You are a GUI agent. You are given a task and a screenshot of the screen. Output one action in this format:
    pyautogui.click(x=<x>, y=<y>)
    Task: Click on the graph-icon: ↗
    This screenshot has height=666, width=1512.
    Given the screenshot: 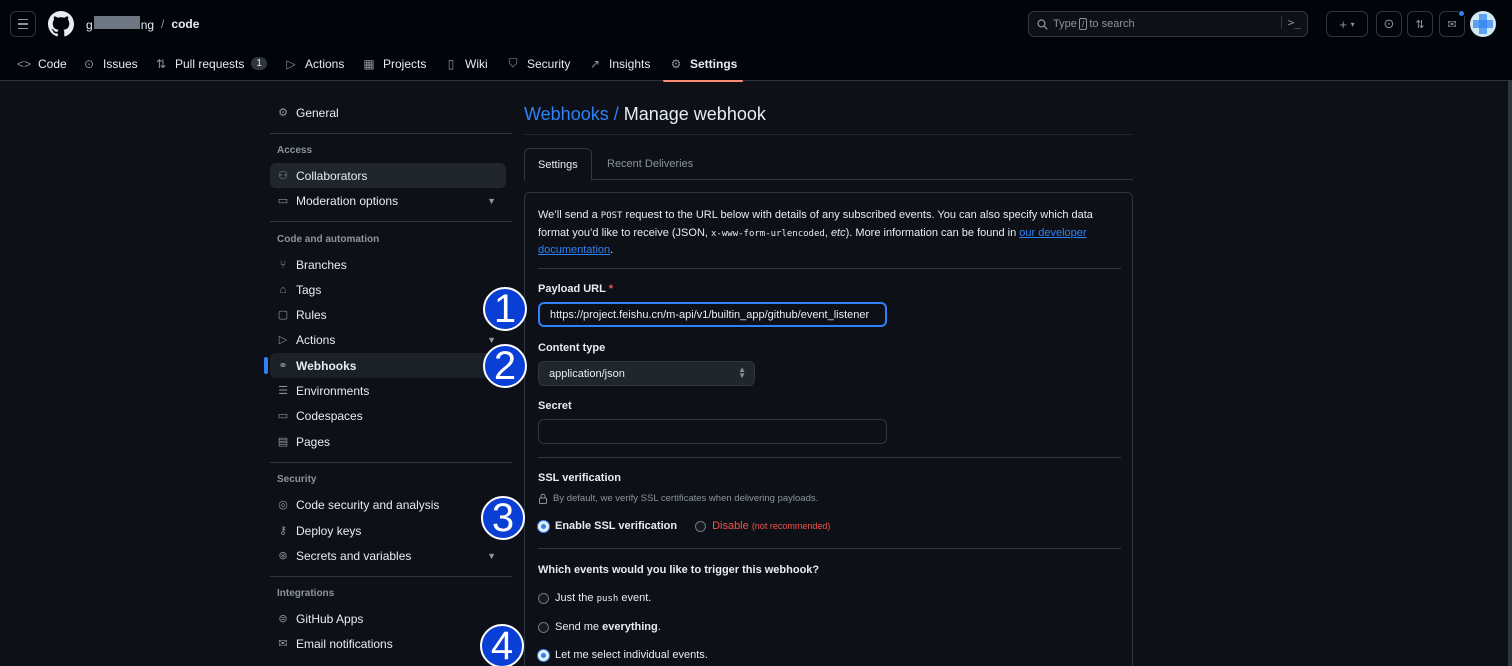 What is the action you would take?
    pyautogui.click(x=595, y=63)
    